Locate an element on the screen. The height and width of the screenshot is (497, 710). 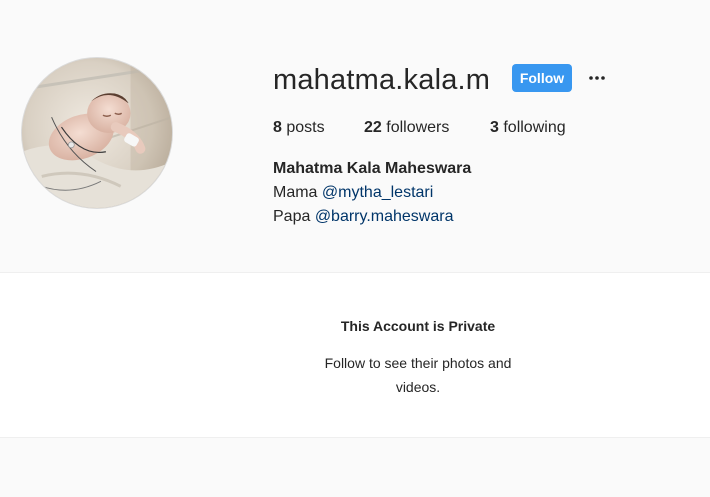
username-row: mahatma.kala.m is located at coordinates (381, 80).